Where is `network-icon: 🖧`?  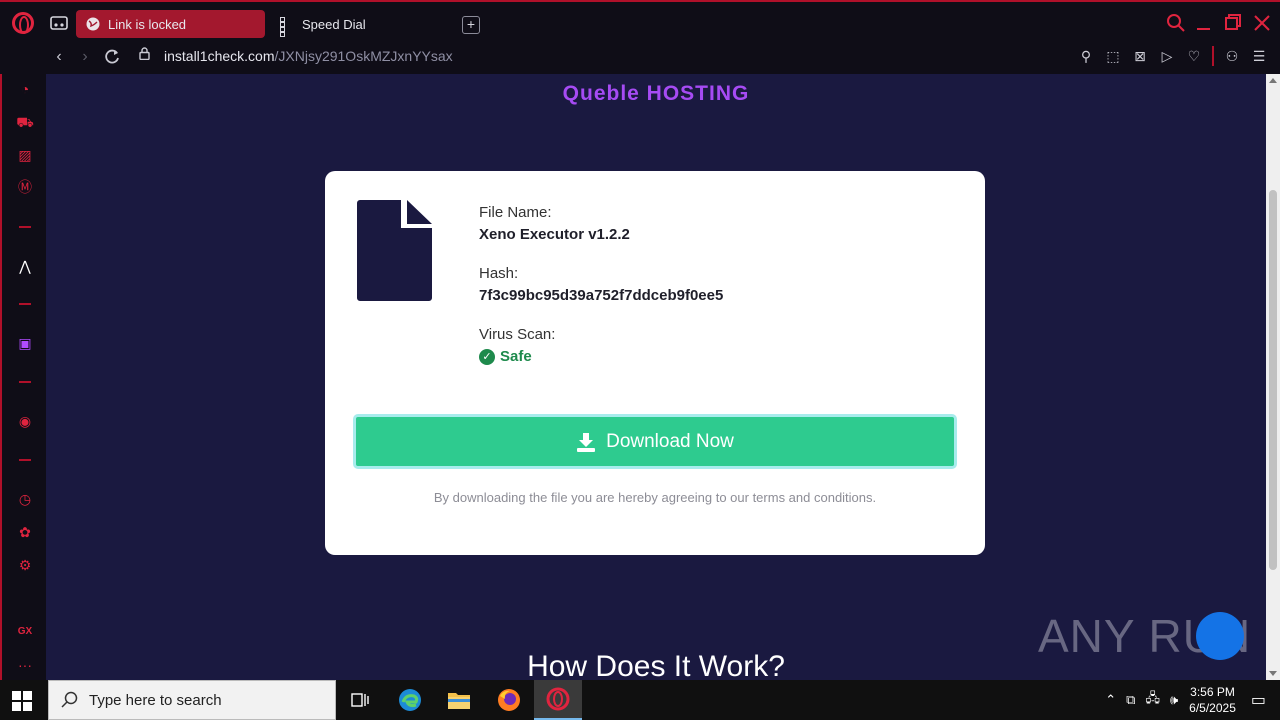 network-icon: 🖧 is located at coordinates (1152, 700).